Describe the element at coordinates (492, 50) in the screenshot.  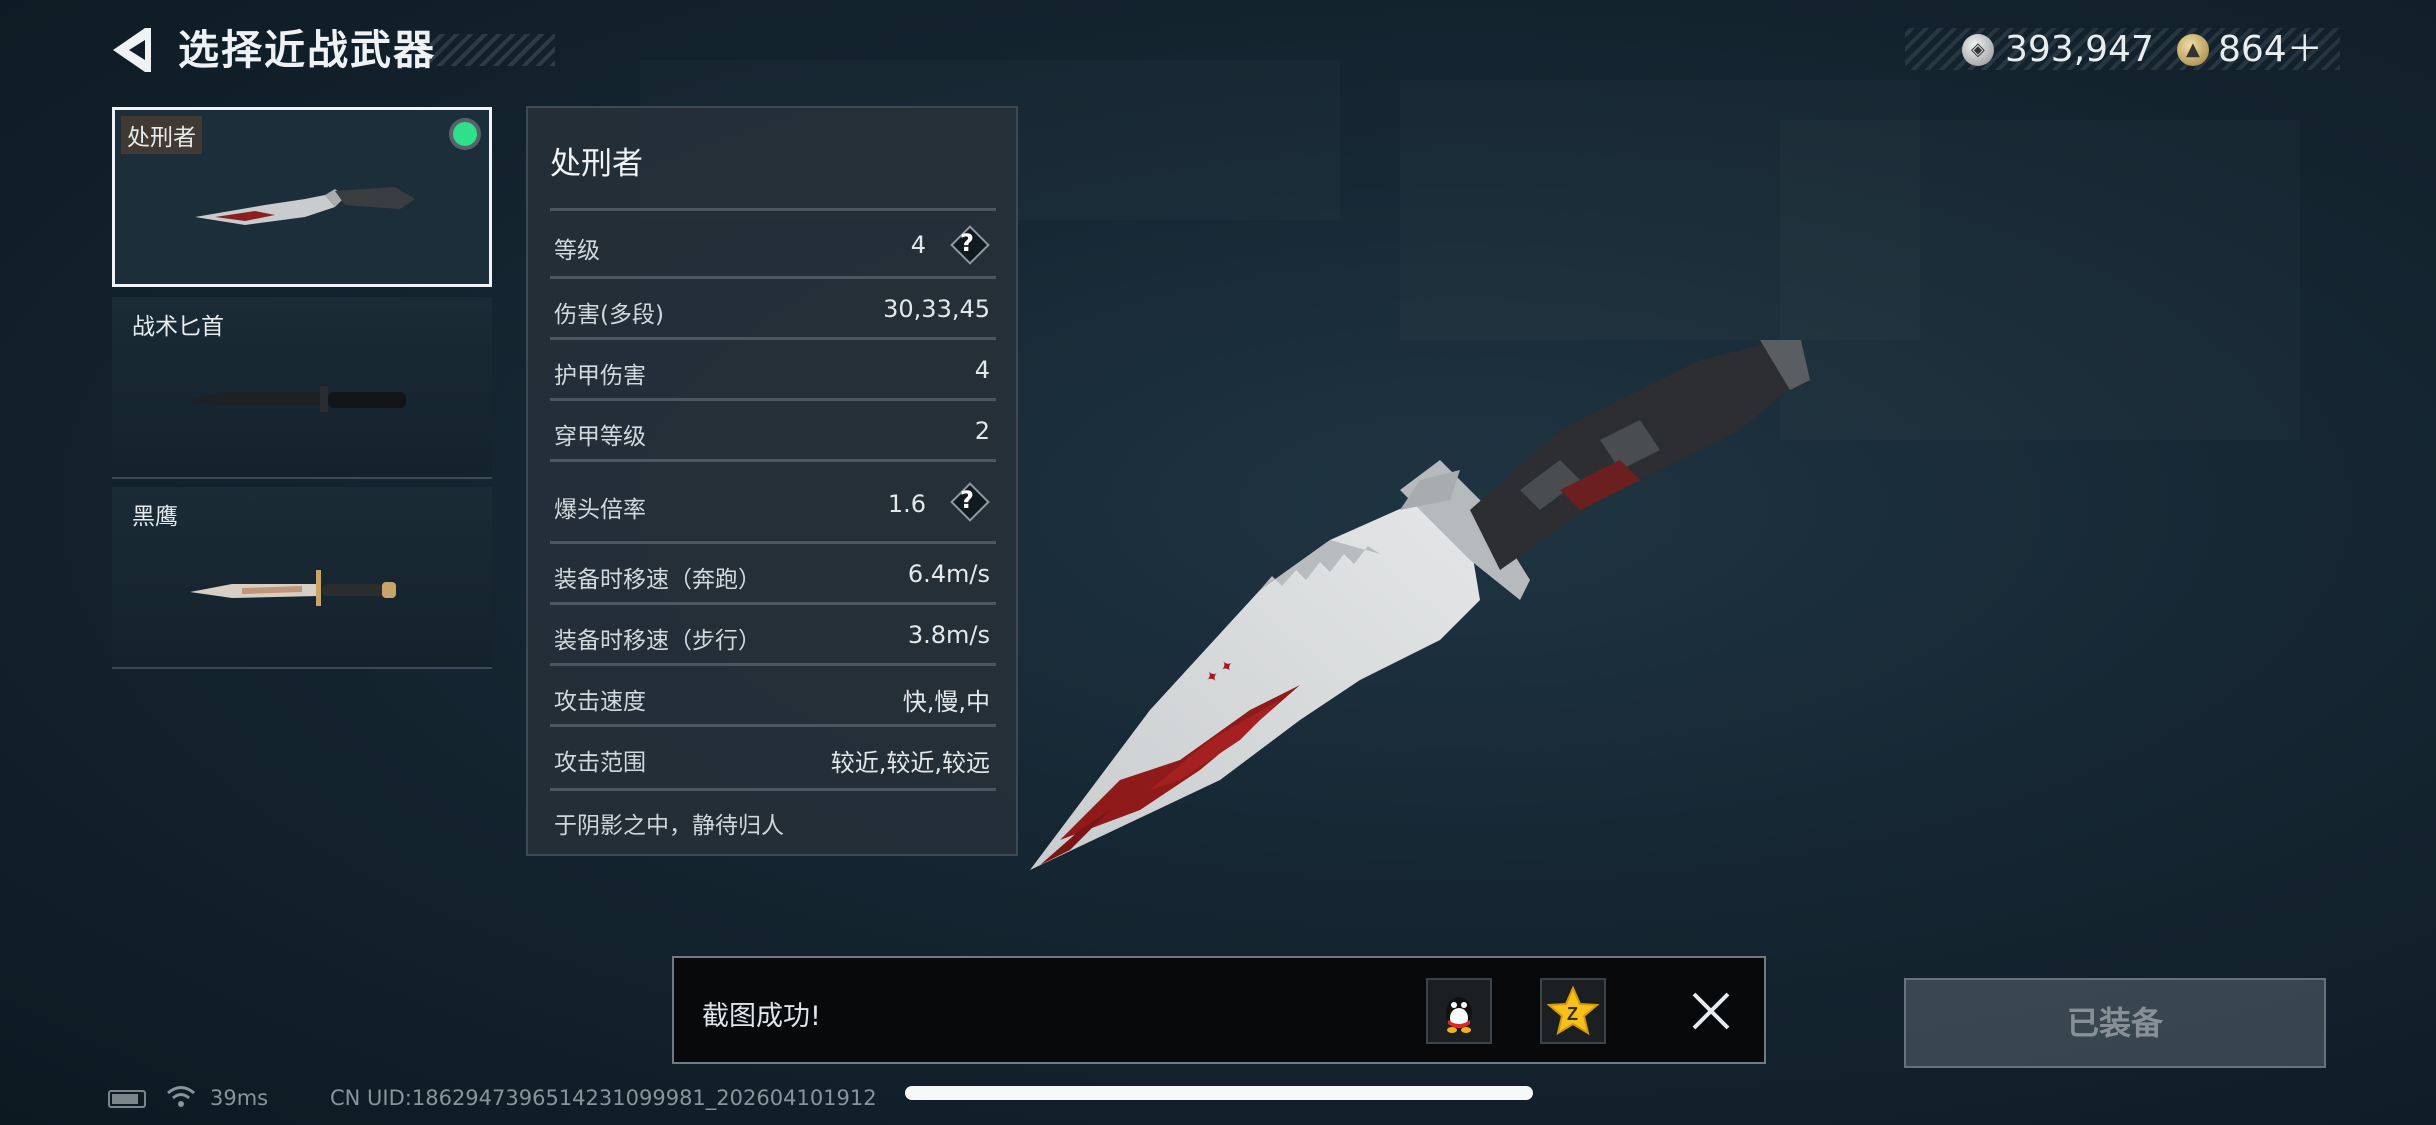
I see `title-decoration` at that location.